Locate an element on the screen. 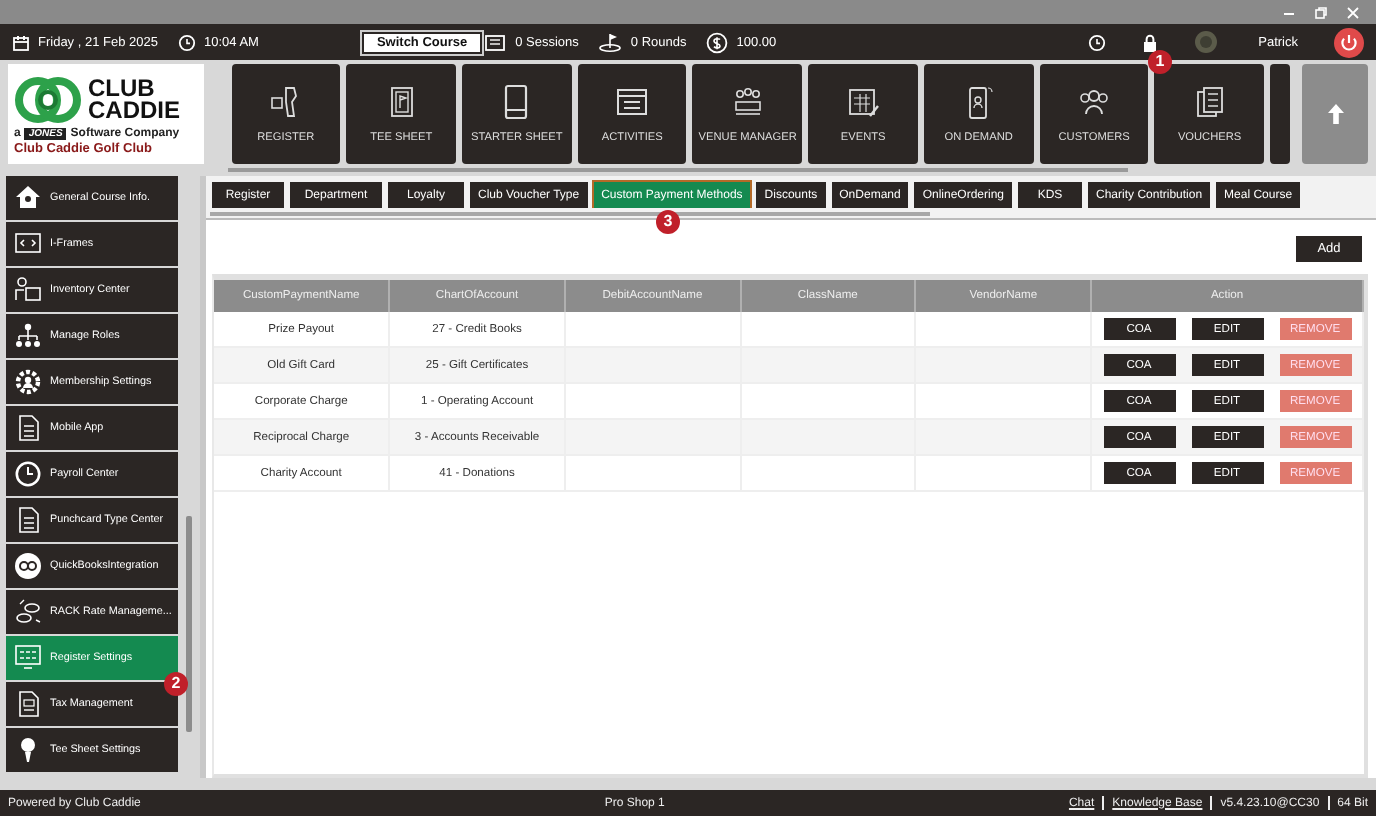 The image size is (1376, 816). people-icon is located at coordinates (1094, 102).